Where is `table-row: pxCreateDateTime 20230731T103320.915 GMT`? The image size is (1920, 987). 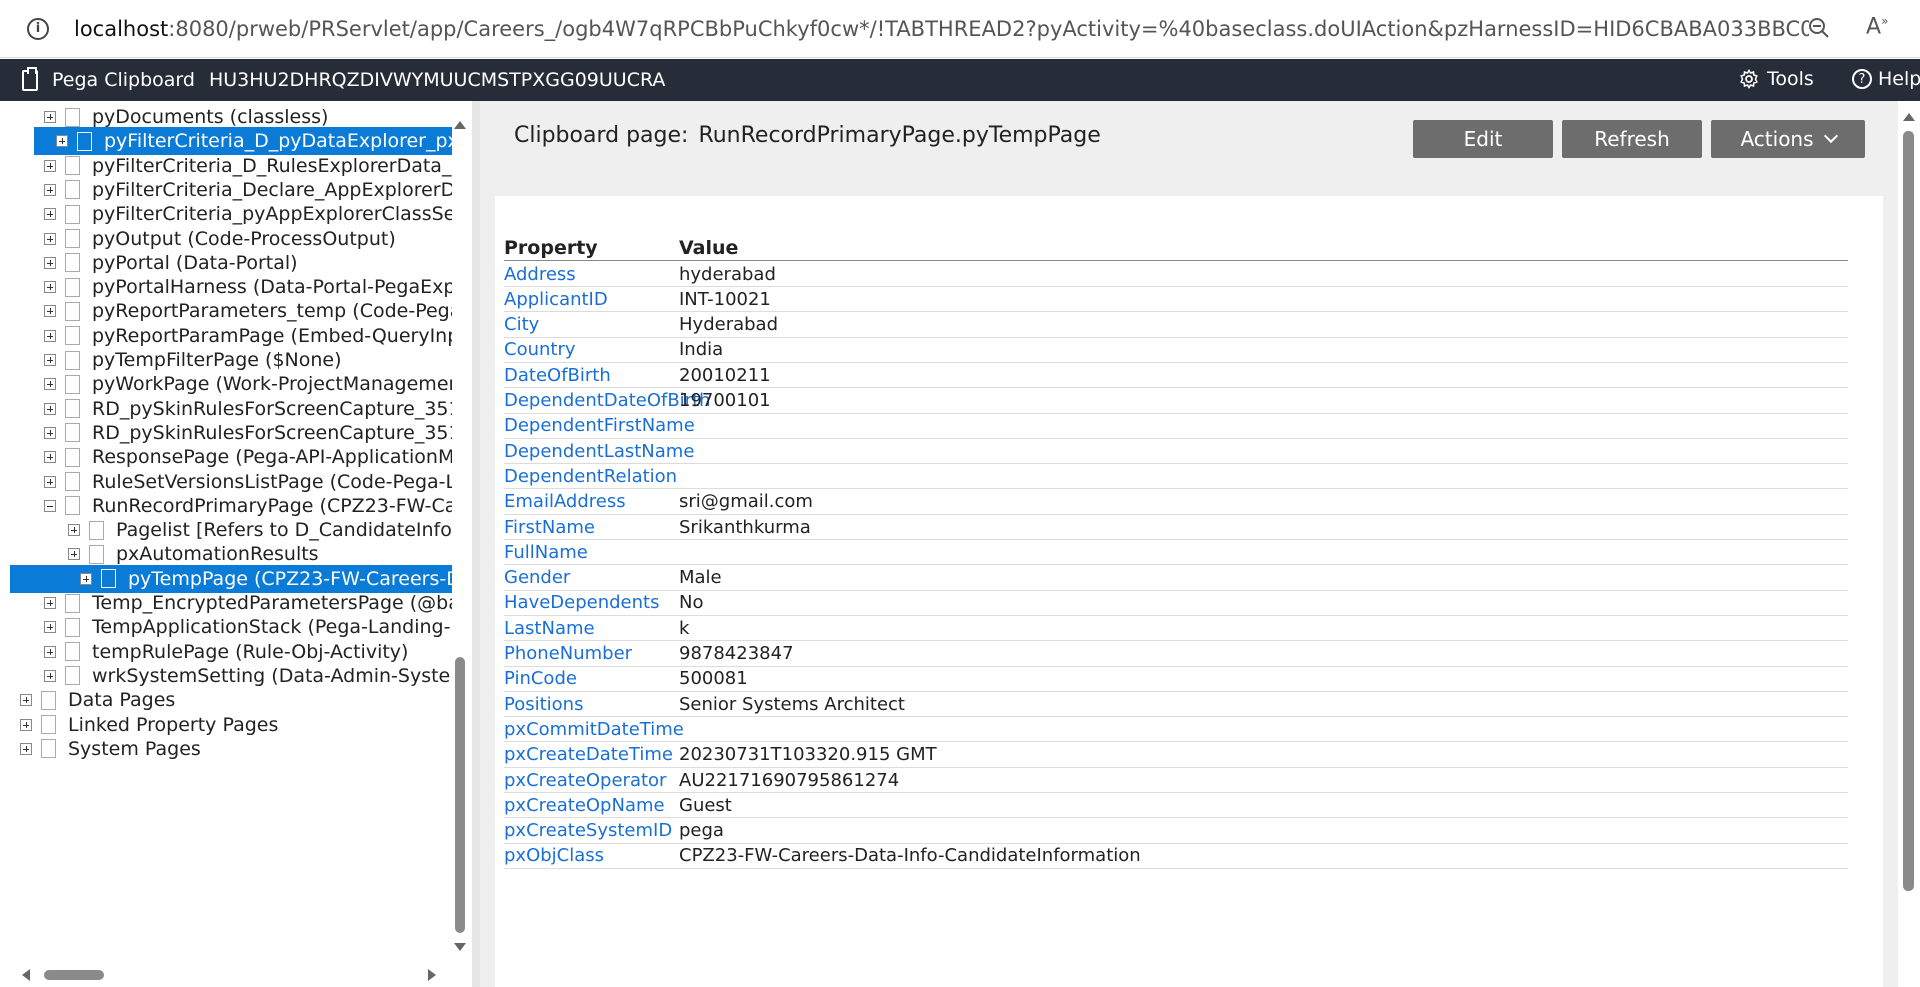 table-row: pxCreateDateTime 20230731T103320.915 GMT is located at coordinates (1176, 755).